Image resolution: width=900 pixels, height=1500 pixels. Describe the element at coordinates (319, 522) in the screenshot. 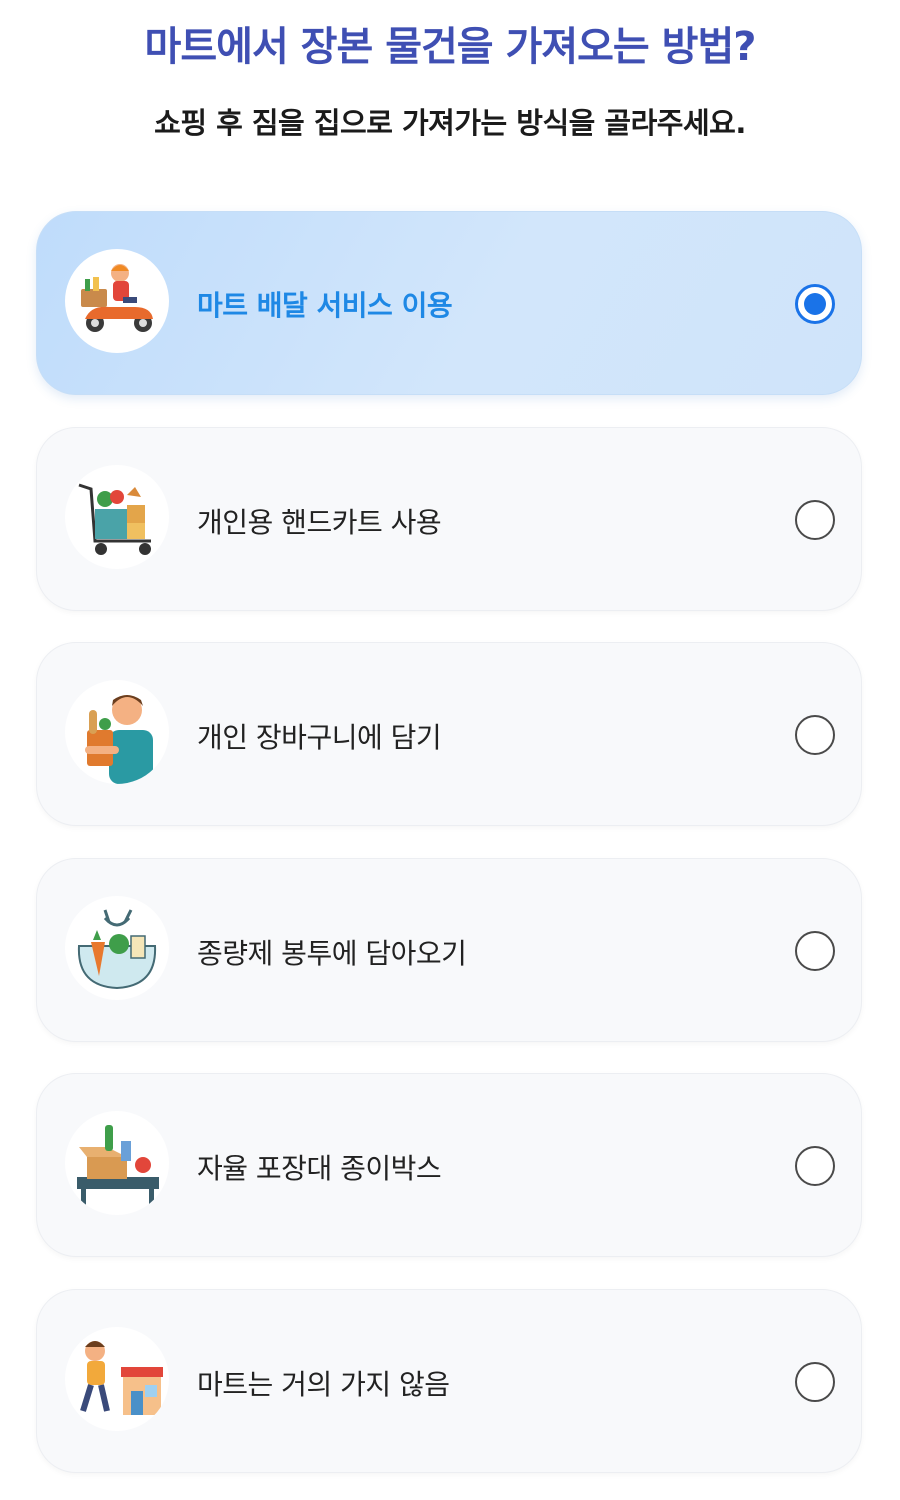

I see `option-label: 개인용 핸드카트 사용` at that location.